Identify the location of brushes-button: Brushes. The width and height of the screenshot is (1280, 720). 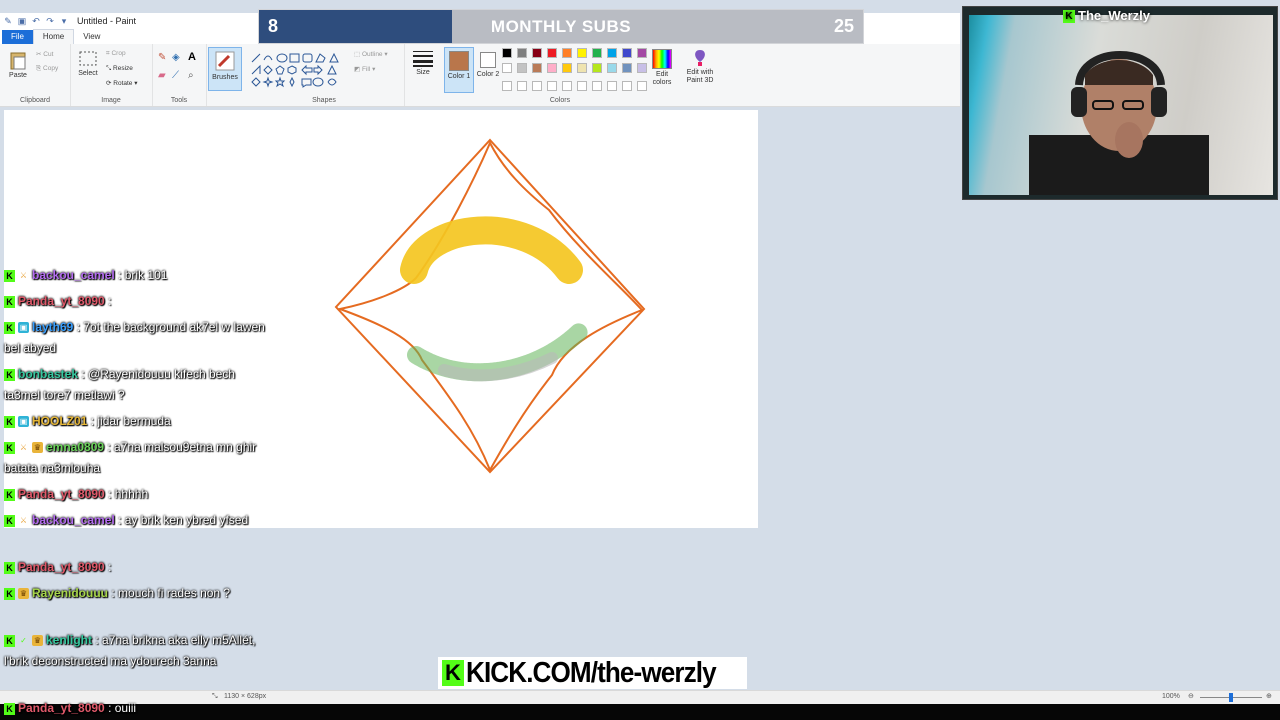
(225, 69).